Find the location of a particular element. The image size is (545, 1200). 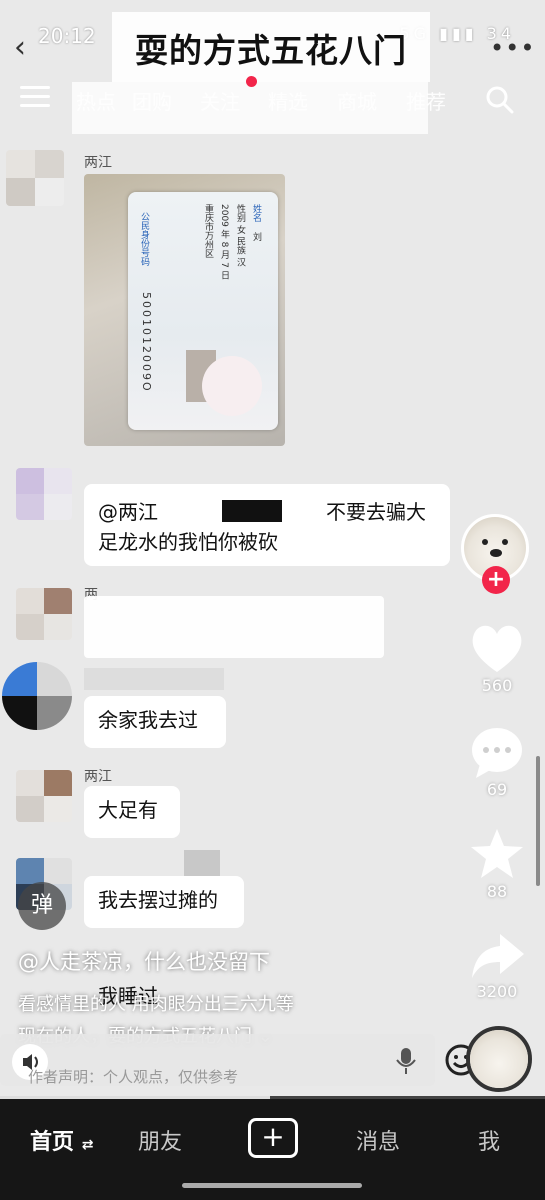

comment-icon is located at coordinates (497, 752).